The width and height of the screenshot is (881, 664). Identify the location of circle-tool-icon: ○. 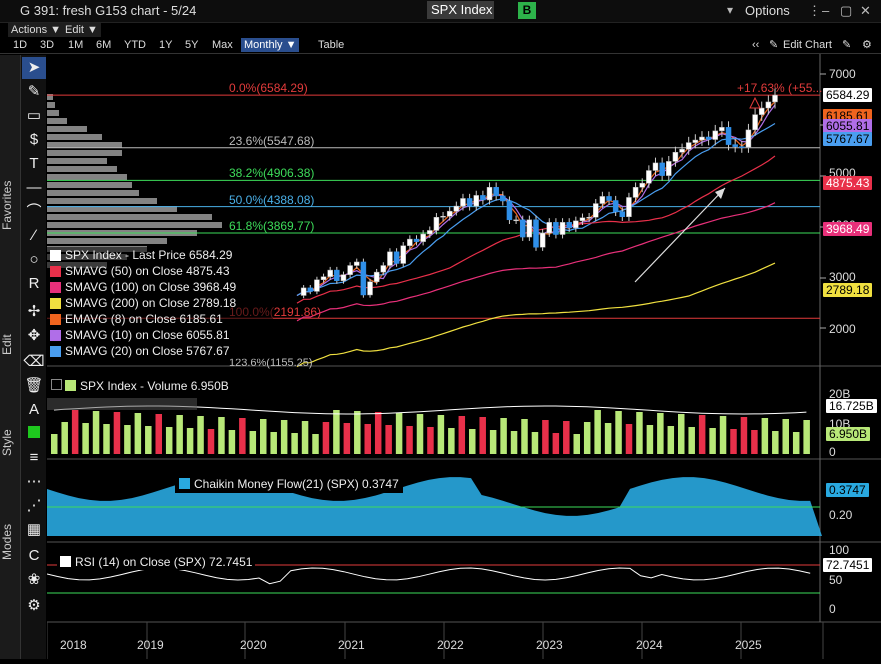
(34, 260).